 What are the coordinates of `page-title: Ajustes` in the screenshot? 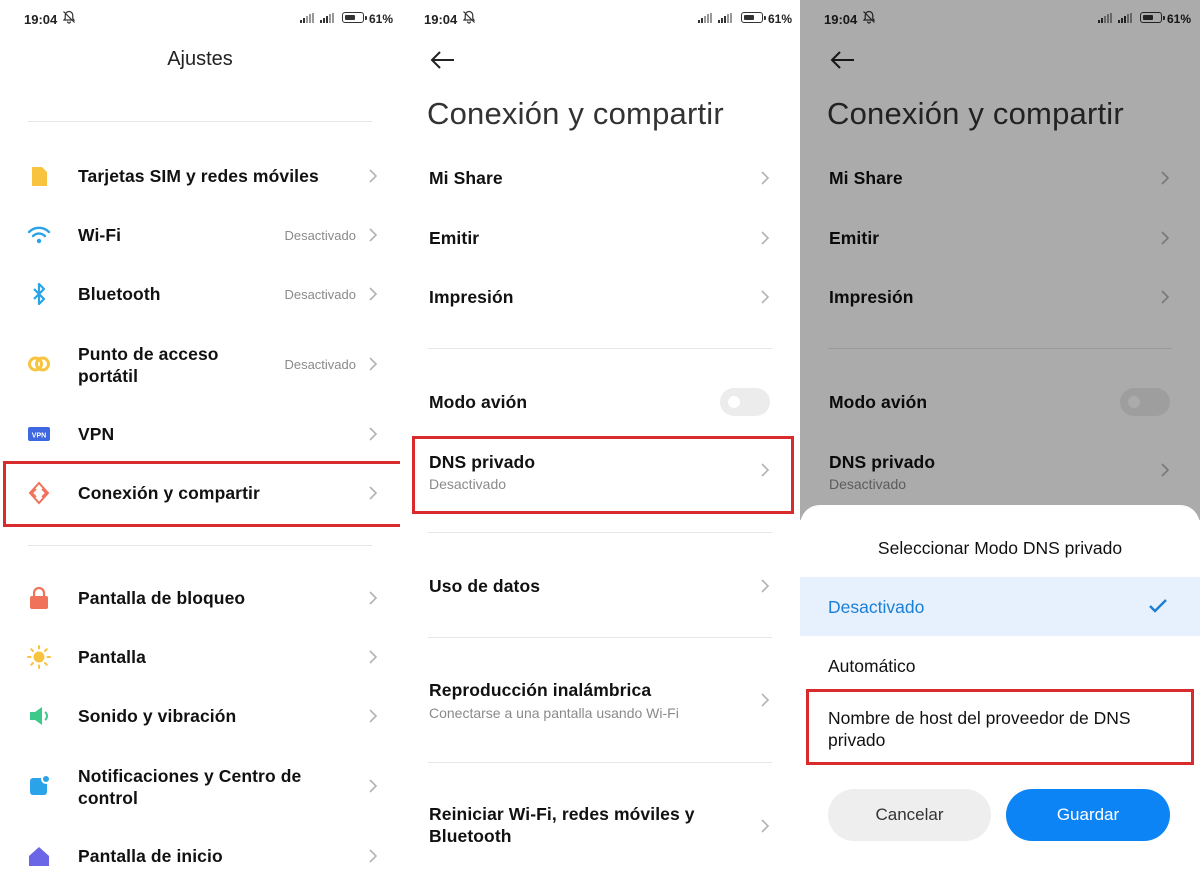 It's located at (200, 59).